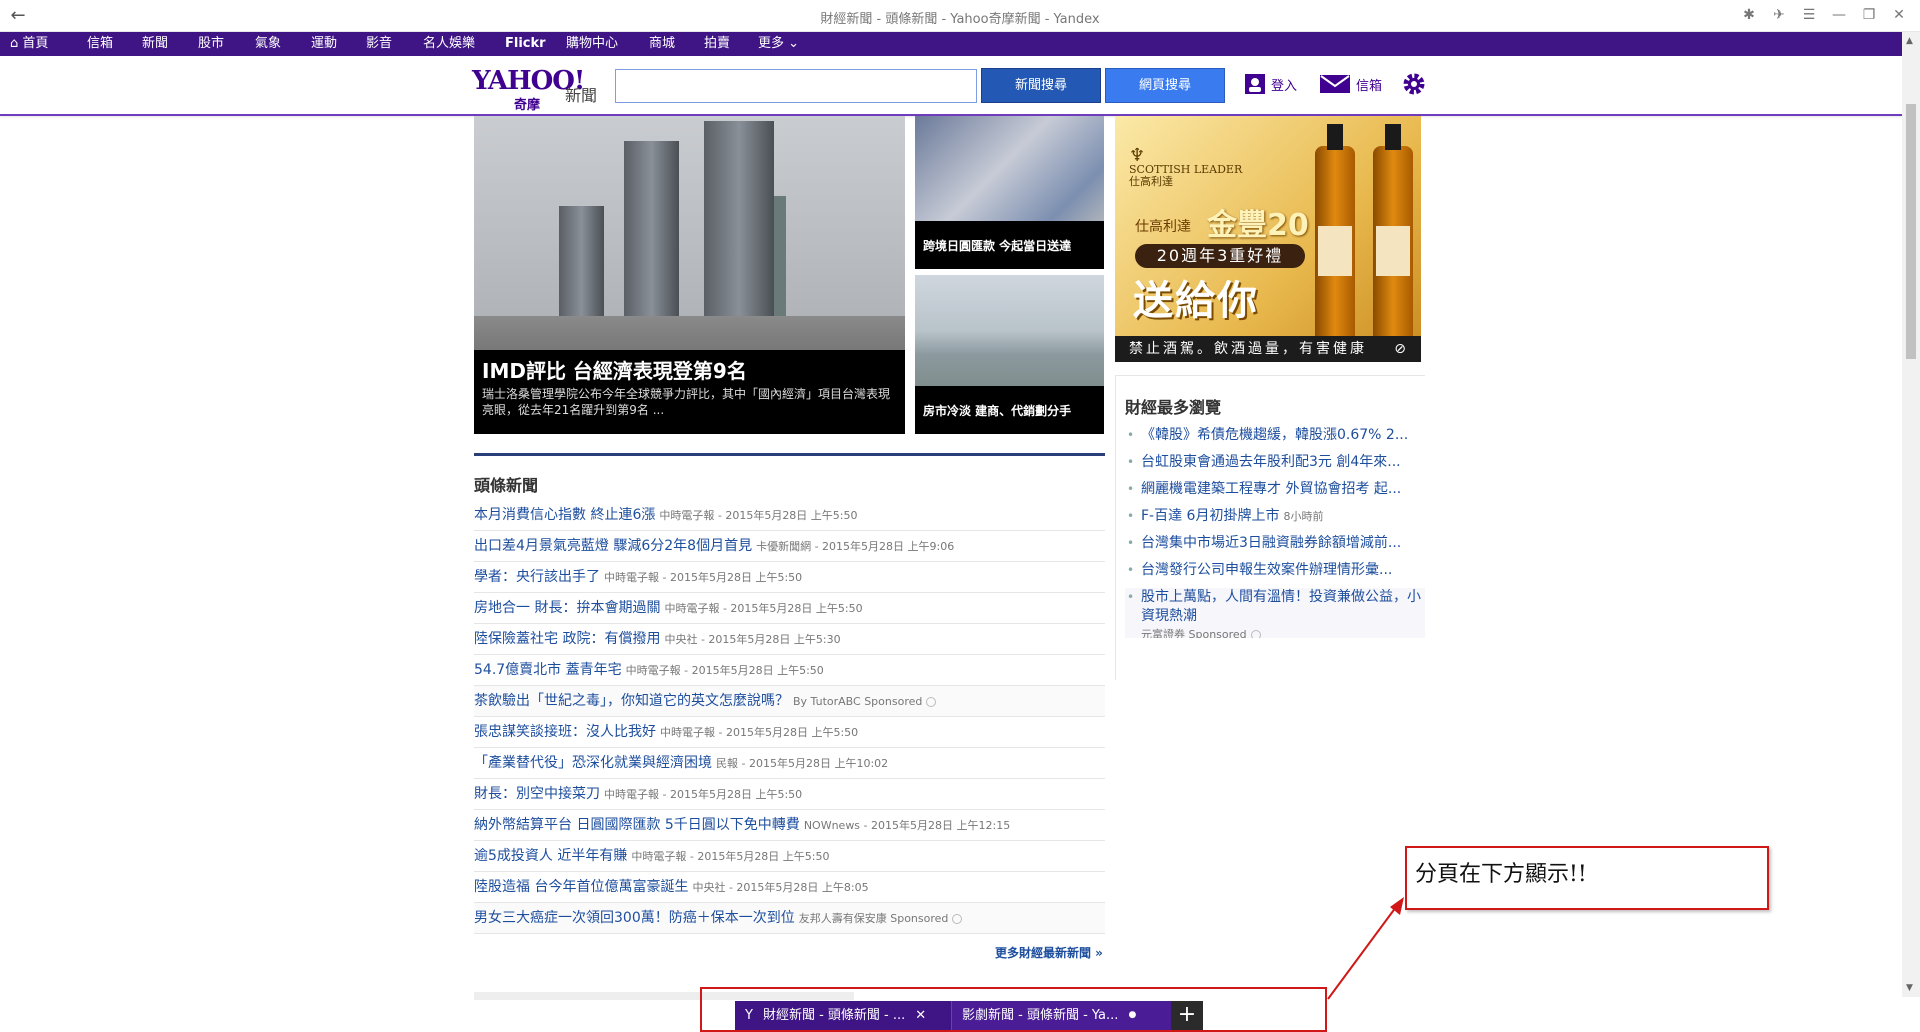  Describe the element at coordinates (1839, 15) in the screenshot. I see `minimize-icon: —` at that location.